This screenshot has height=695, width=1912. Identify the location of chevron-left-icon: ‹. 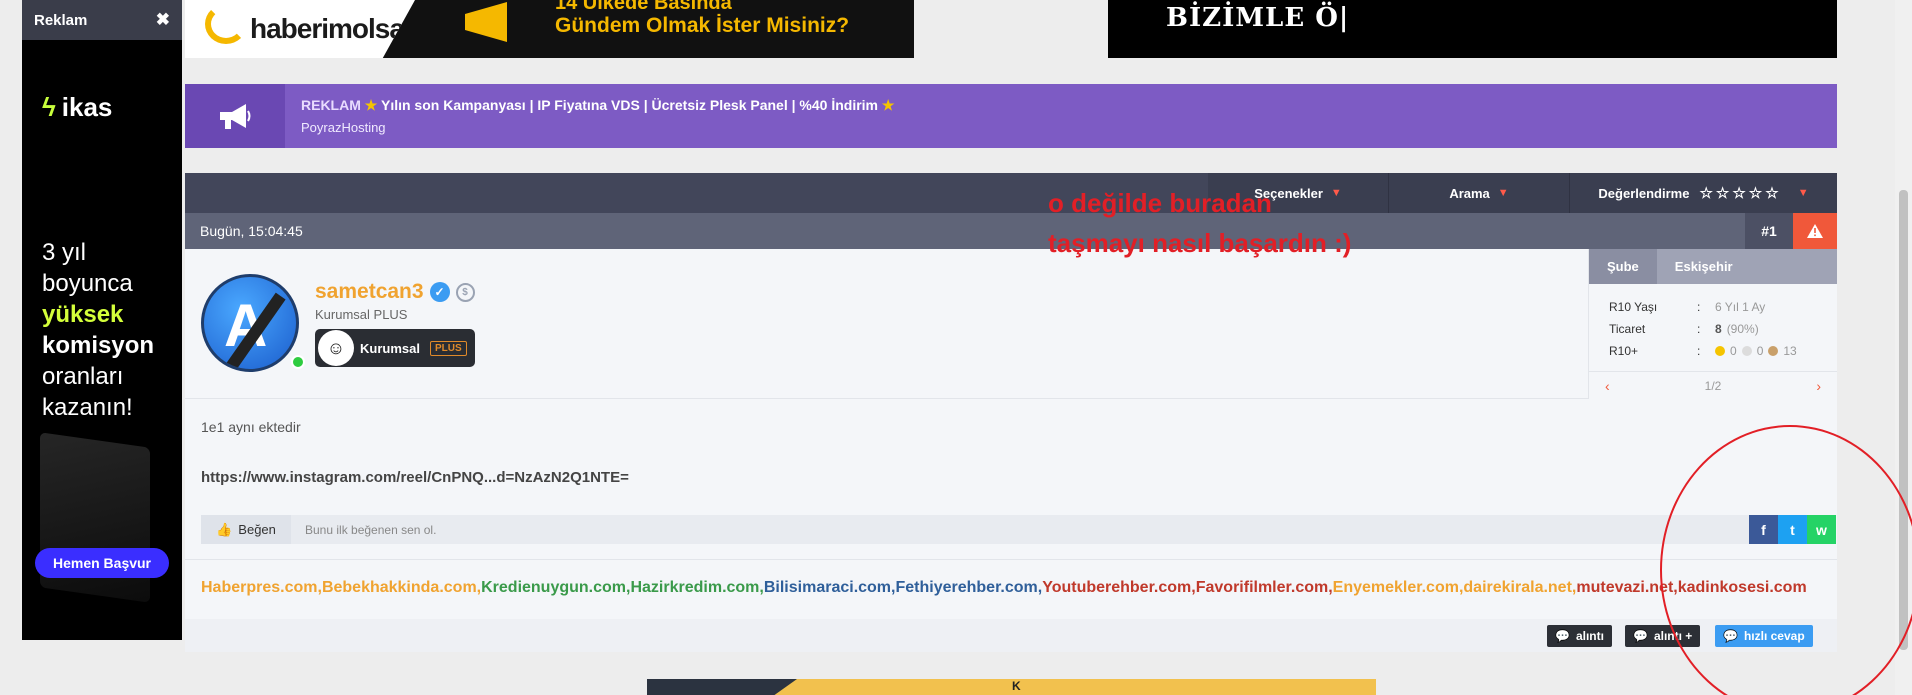
(1607, 386).